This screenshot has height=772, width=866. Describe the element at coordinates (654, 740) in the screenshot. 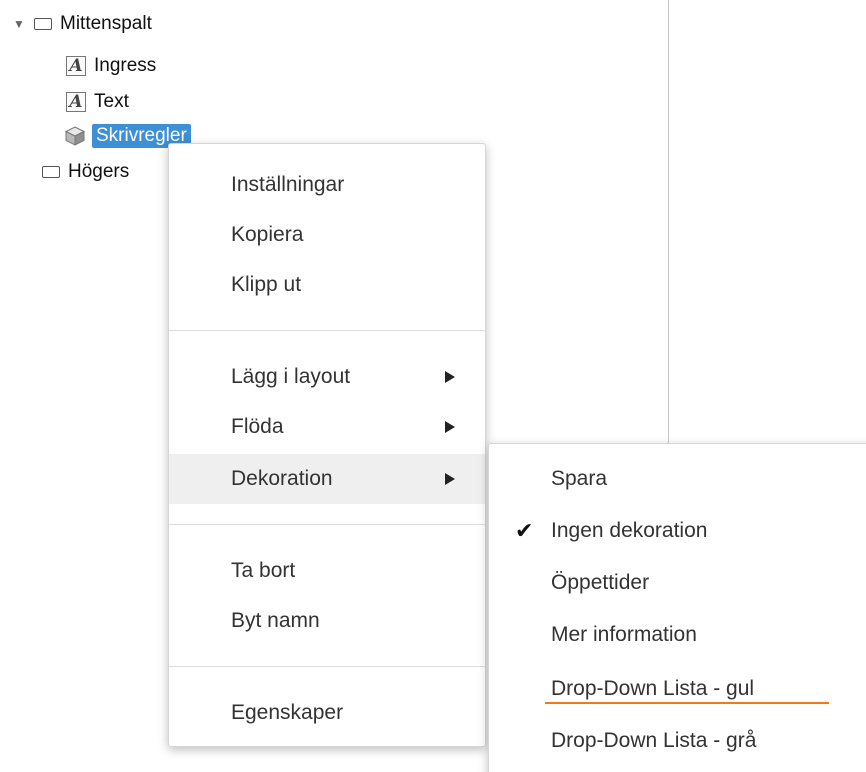

I see `menu-item-label: Drop-Down Lista - grå` at that location.